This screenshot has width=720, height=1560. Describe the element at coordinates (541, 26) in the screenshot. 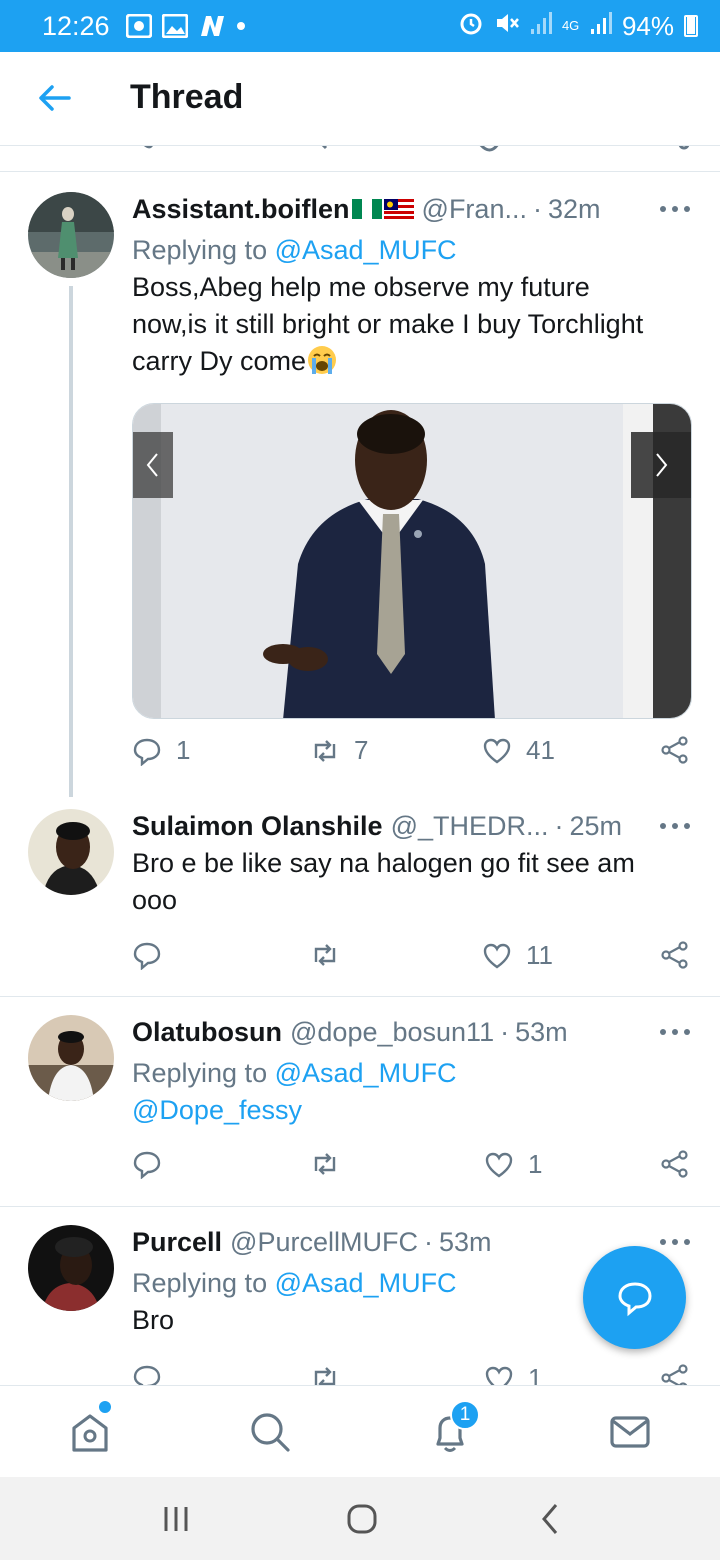

I see `signal-icon` at that location.